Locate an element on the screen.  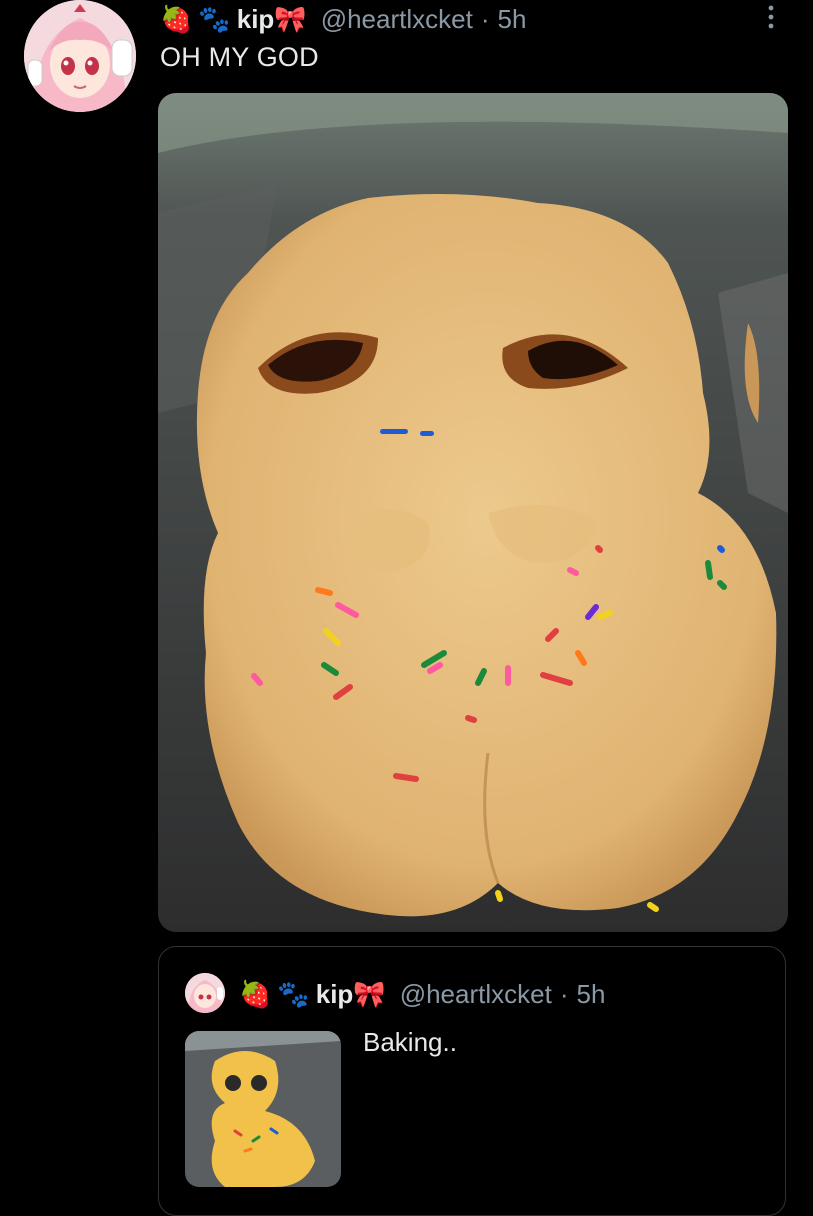
more-options-button is located at coordinates (771, 17).